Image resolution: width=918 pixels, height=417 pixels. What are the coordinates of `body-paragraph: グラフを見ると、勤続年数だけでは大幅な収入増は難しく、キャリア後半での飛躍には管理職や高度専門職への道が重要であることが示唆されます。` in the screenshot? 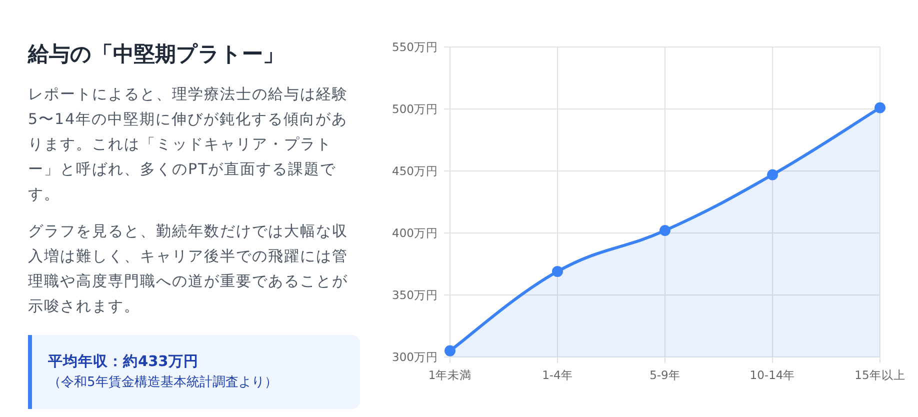 It's located at (188, 269).